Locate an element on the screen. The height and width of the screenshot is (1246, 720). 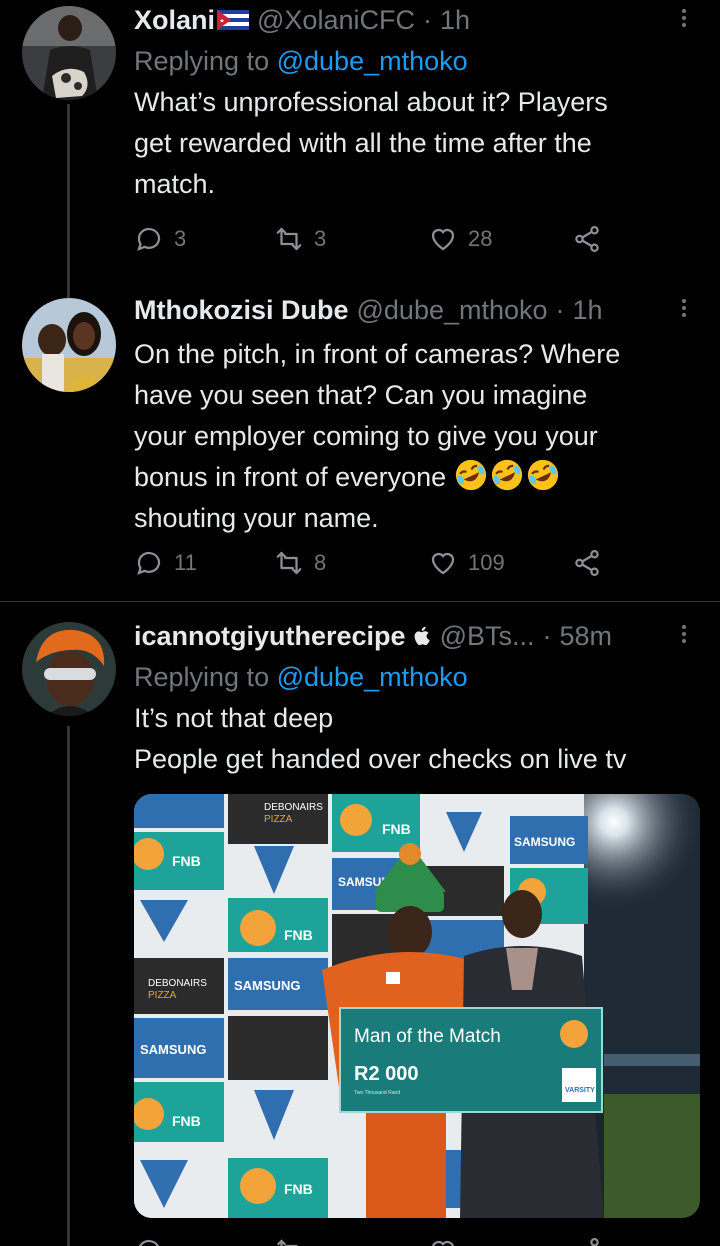
tweet-line: match. is located at coordinates (175, 184).